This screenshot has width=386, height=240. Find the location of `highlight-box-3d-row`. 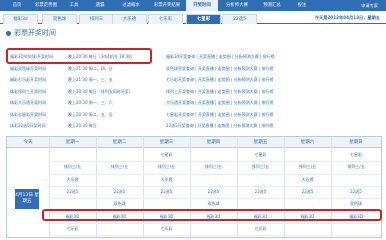

highlight-box-3d-row is located at coordinates (212, 215).